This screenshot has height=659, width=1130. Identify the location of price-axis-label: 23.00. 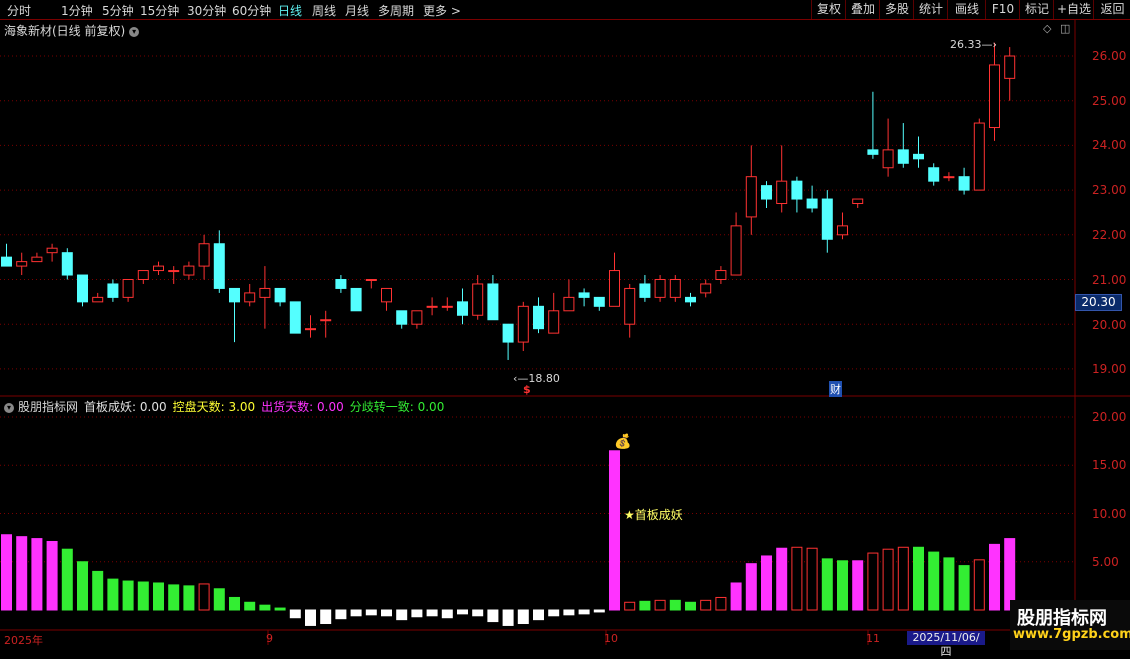
(1109, 190).